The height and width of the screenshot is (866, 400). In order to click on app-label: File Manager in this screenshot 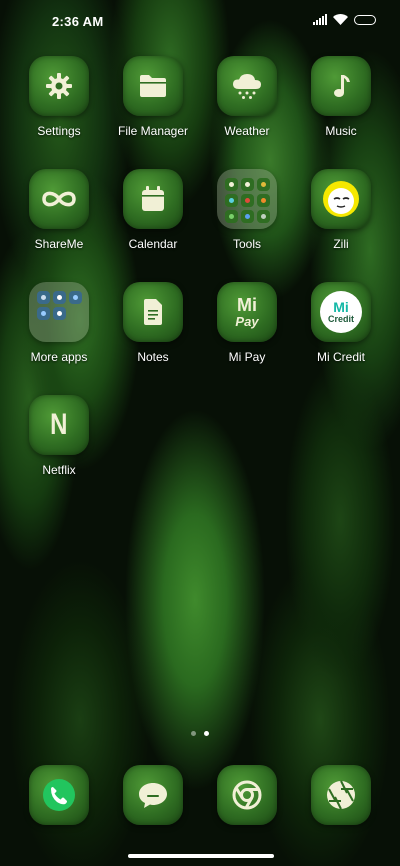, I will do `click(153, 131)`.